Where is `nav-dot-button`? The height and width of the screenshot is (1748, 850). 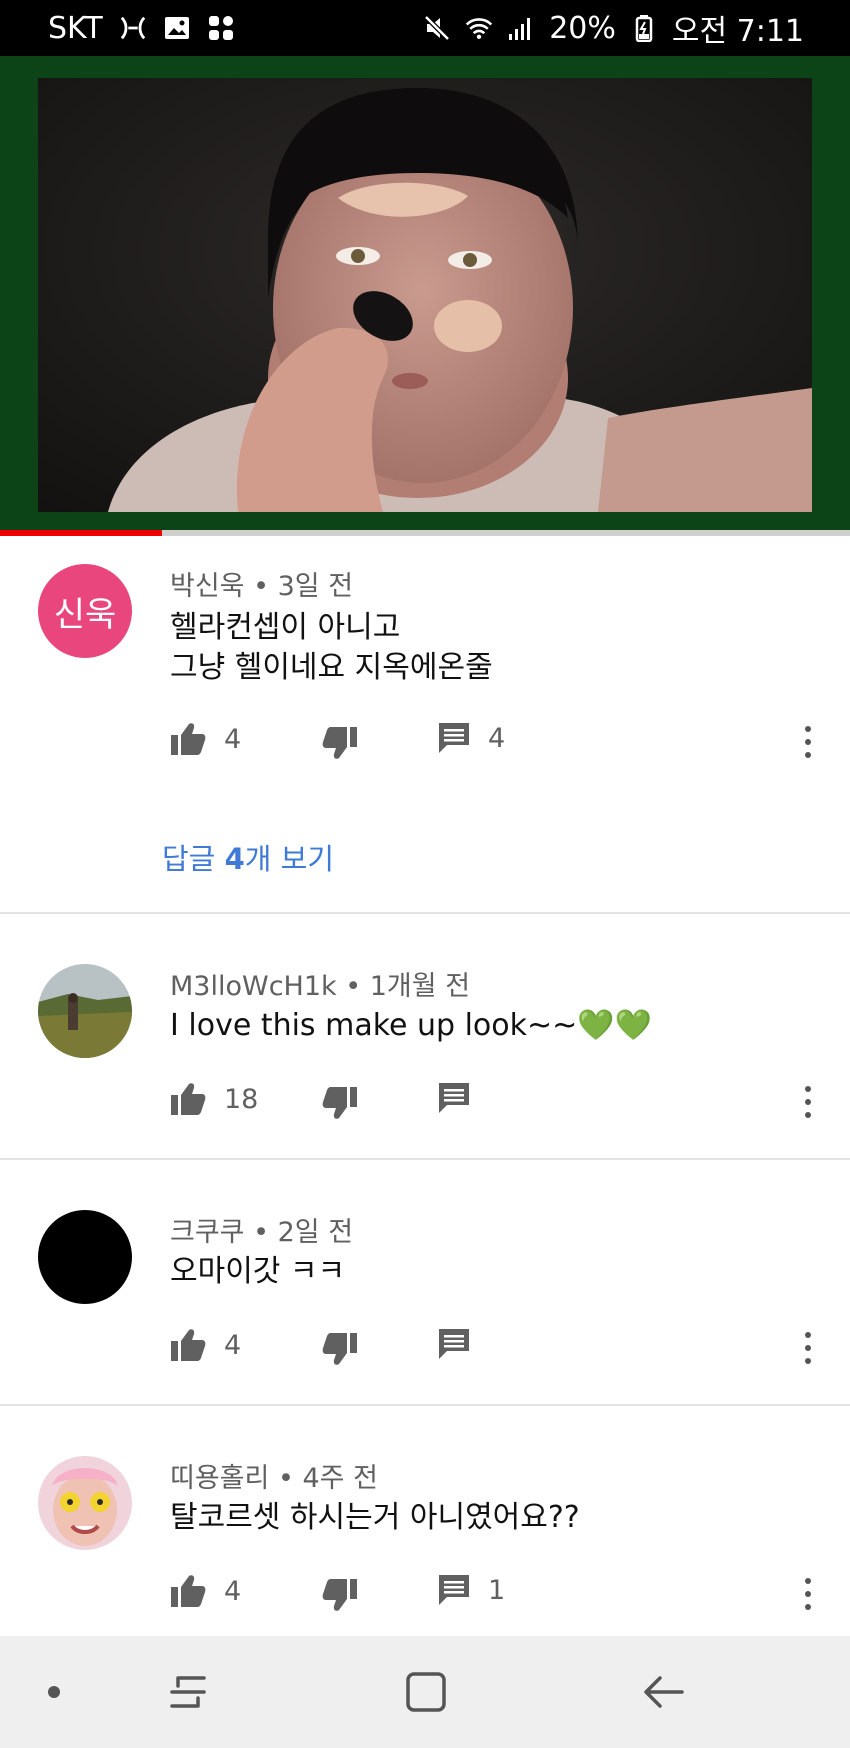 nav-dot-button is located at coordinates (54, 1692).